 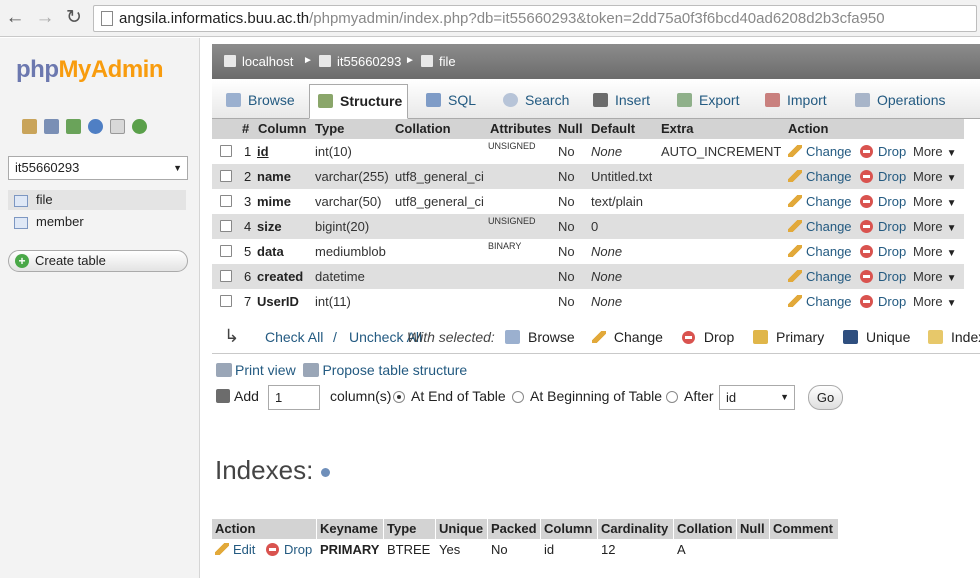 What do you see at coordinates (677, 128) in the screenshot?
I see `header-extra: Extra` at bounding box center [677, 128].